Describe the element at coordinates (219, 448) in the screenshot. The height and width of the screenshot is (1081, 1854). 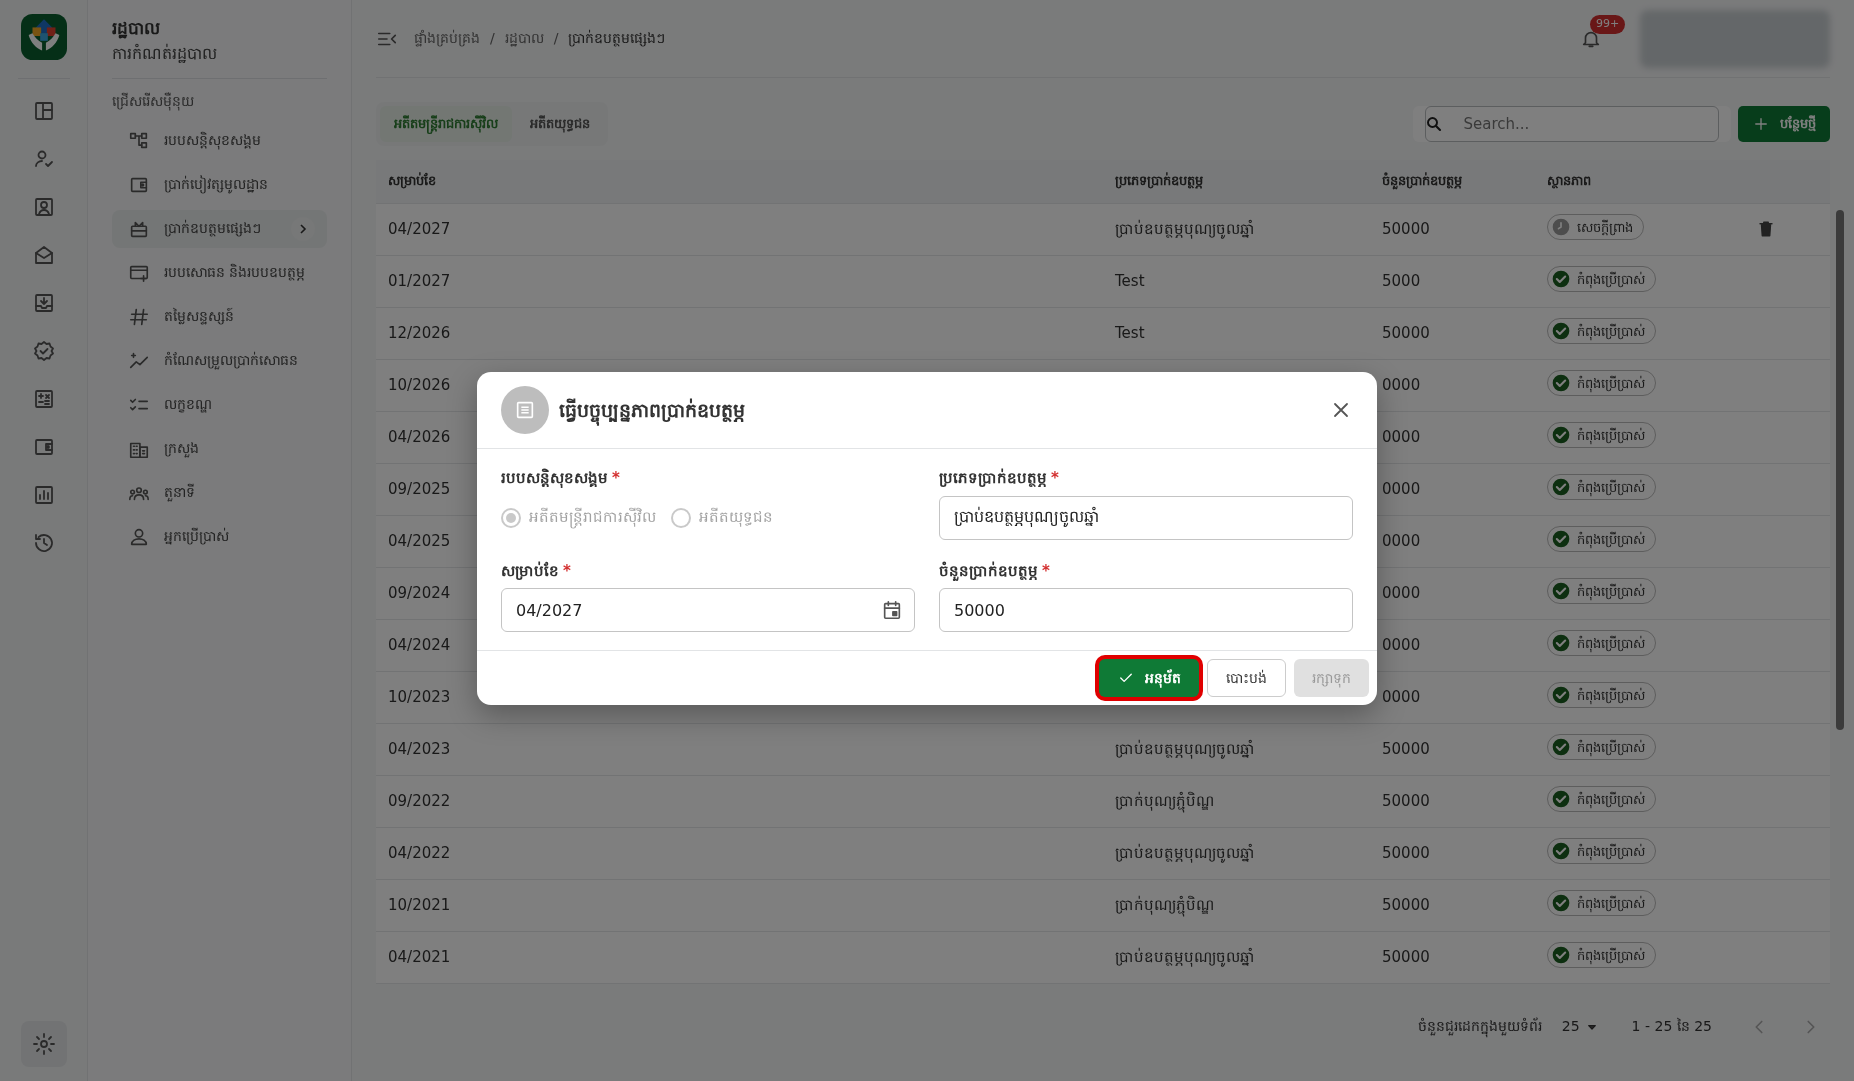
I see `sidebar-item: ក្រសួង` at that location.